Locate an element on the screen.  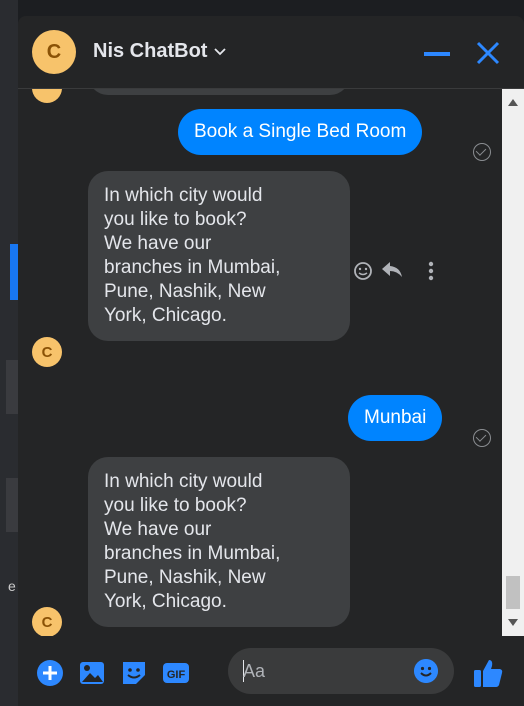
background-text: e is located at coordinates (12, 586).